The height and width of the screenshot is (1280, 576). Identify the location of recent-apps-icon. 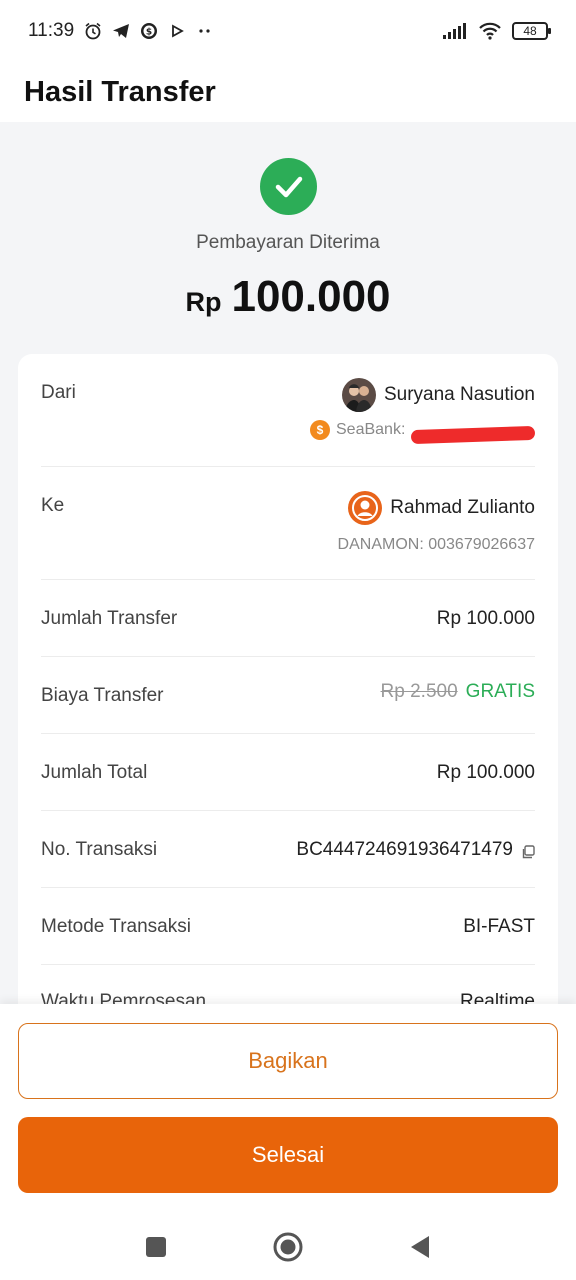
(156, 1247).